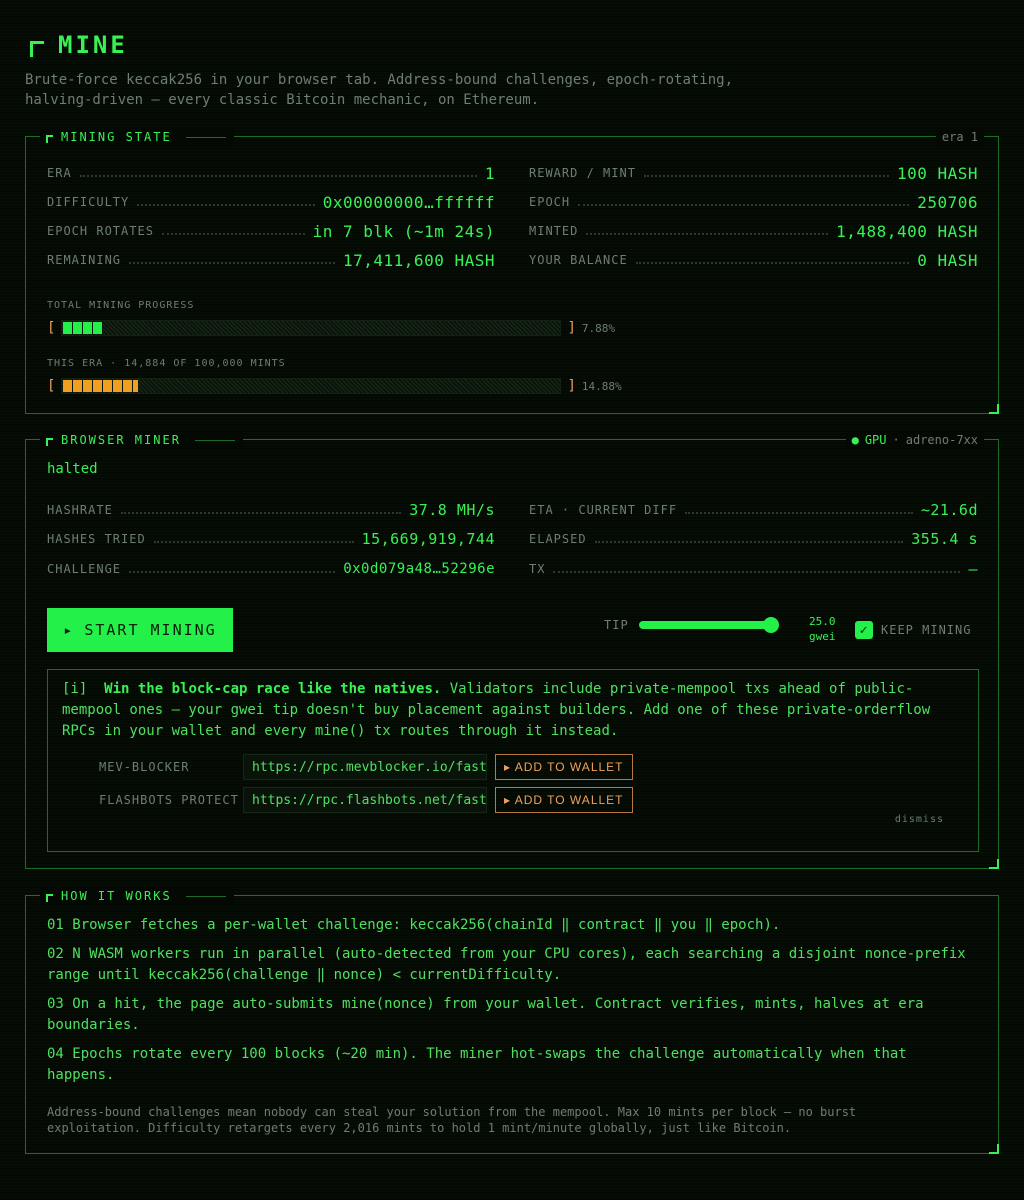  I want to click on stat-epoch: EPOCH 250706, so click(753, 202).